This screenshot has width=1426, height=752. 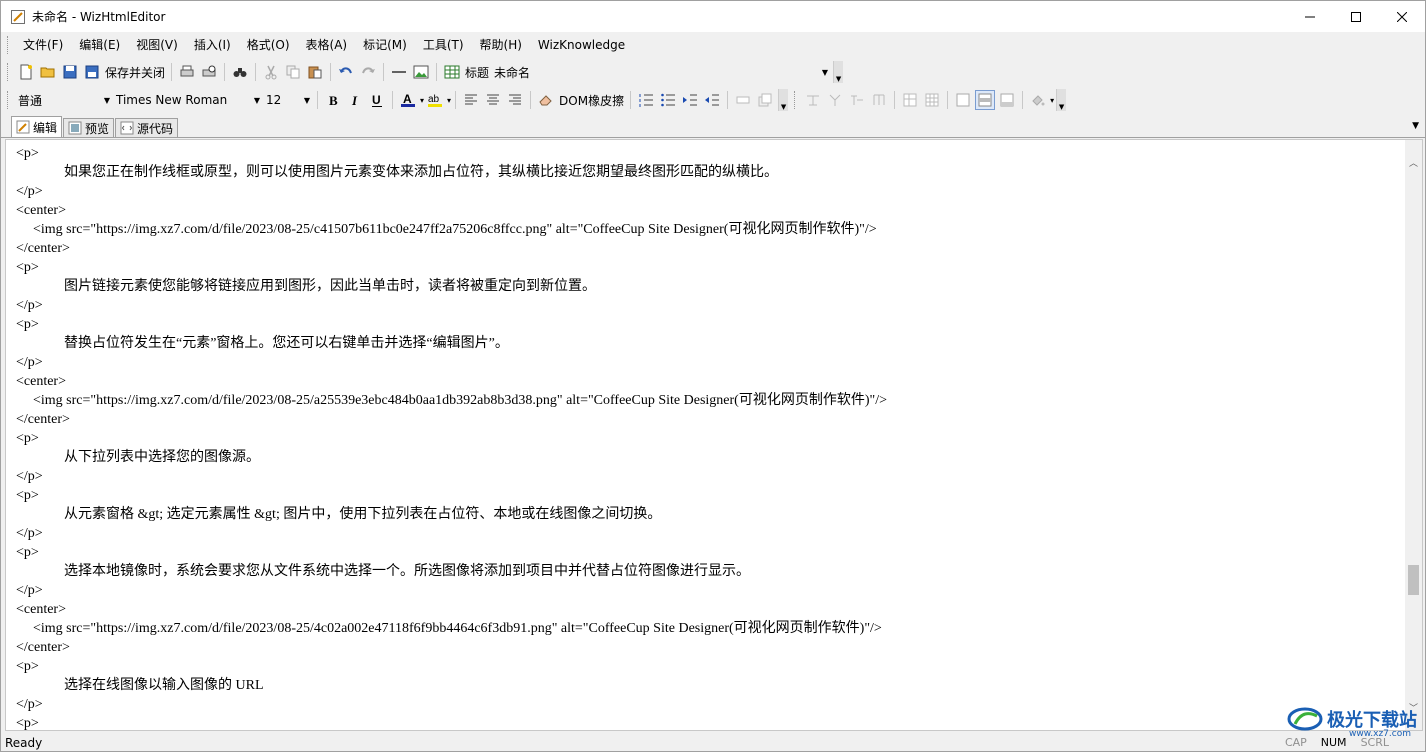 I want to click on indent-icon, so click(x=690, y=100).